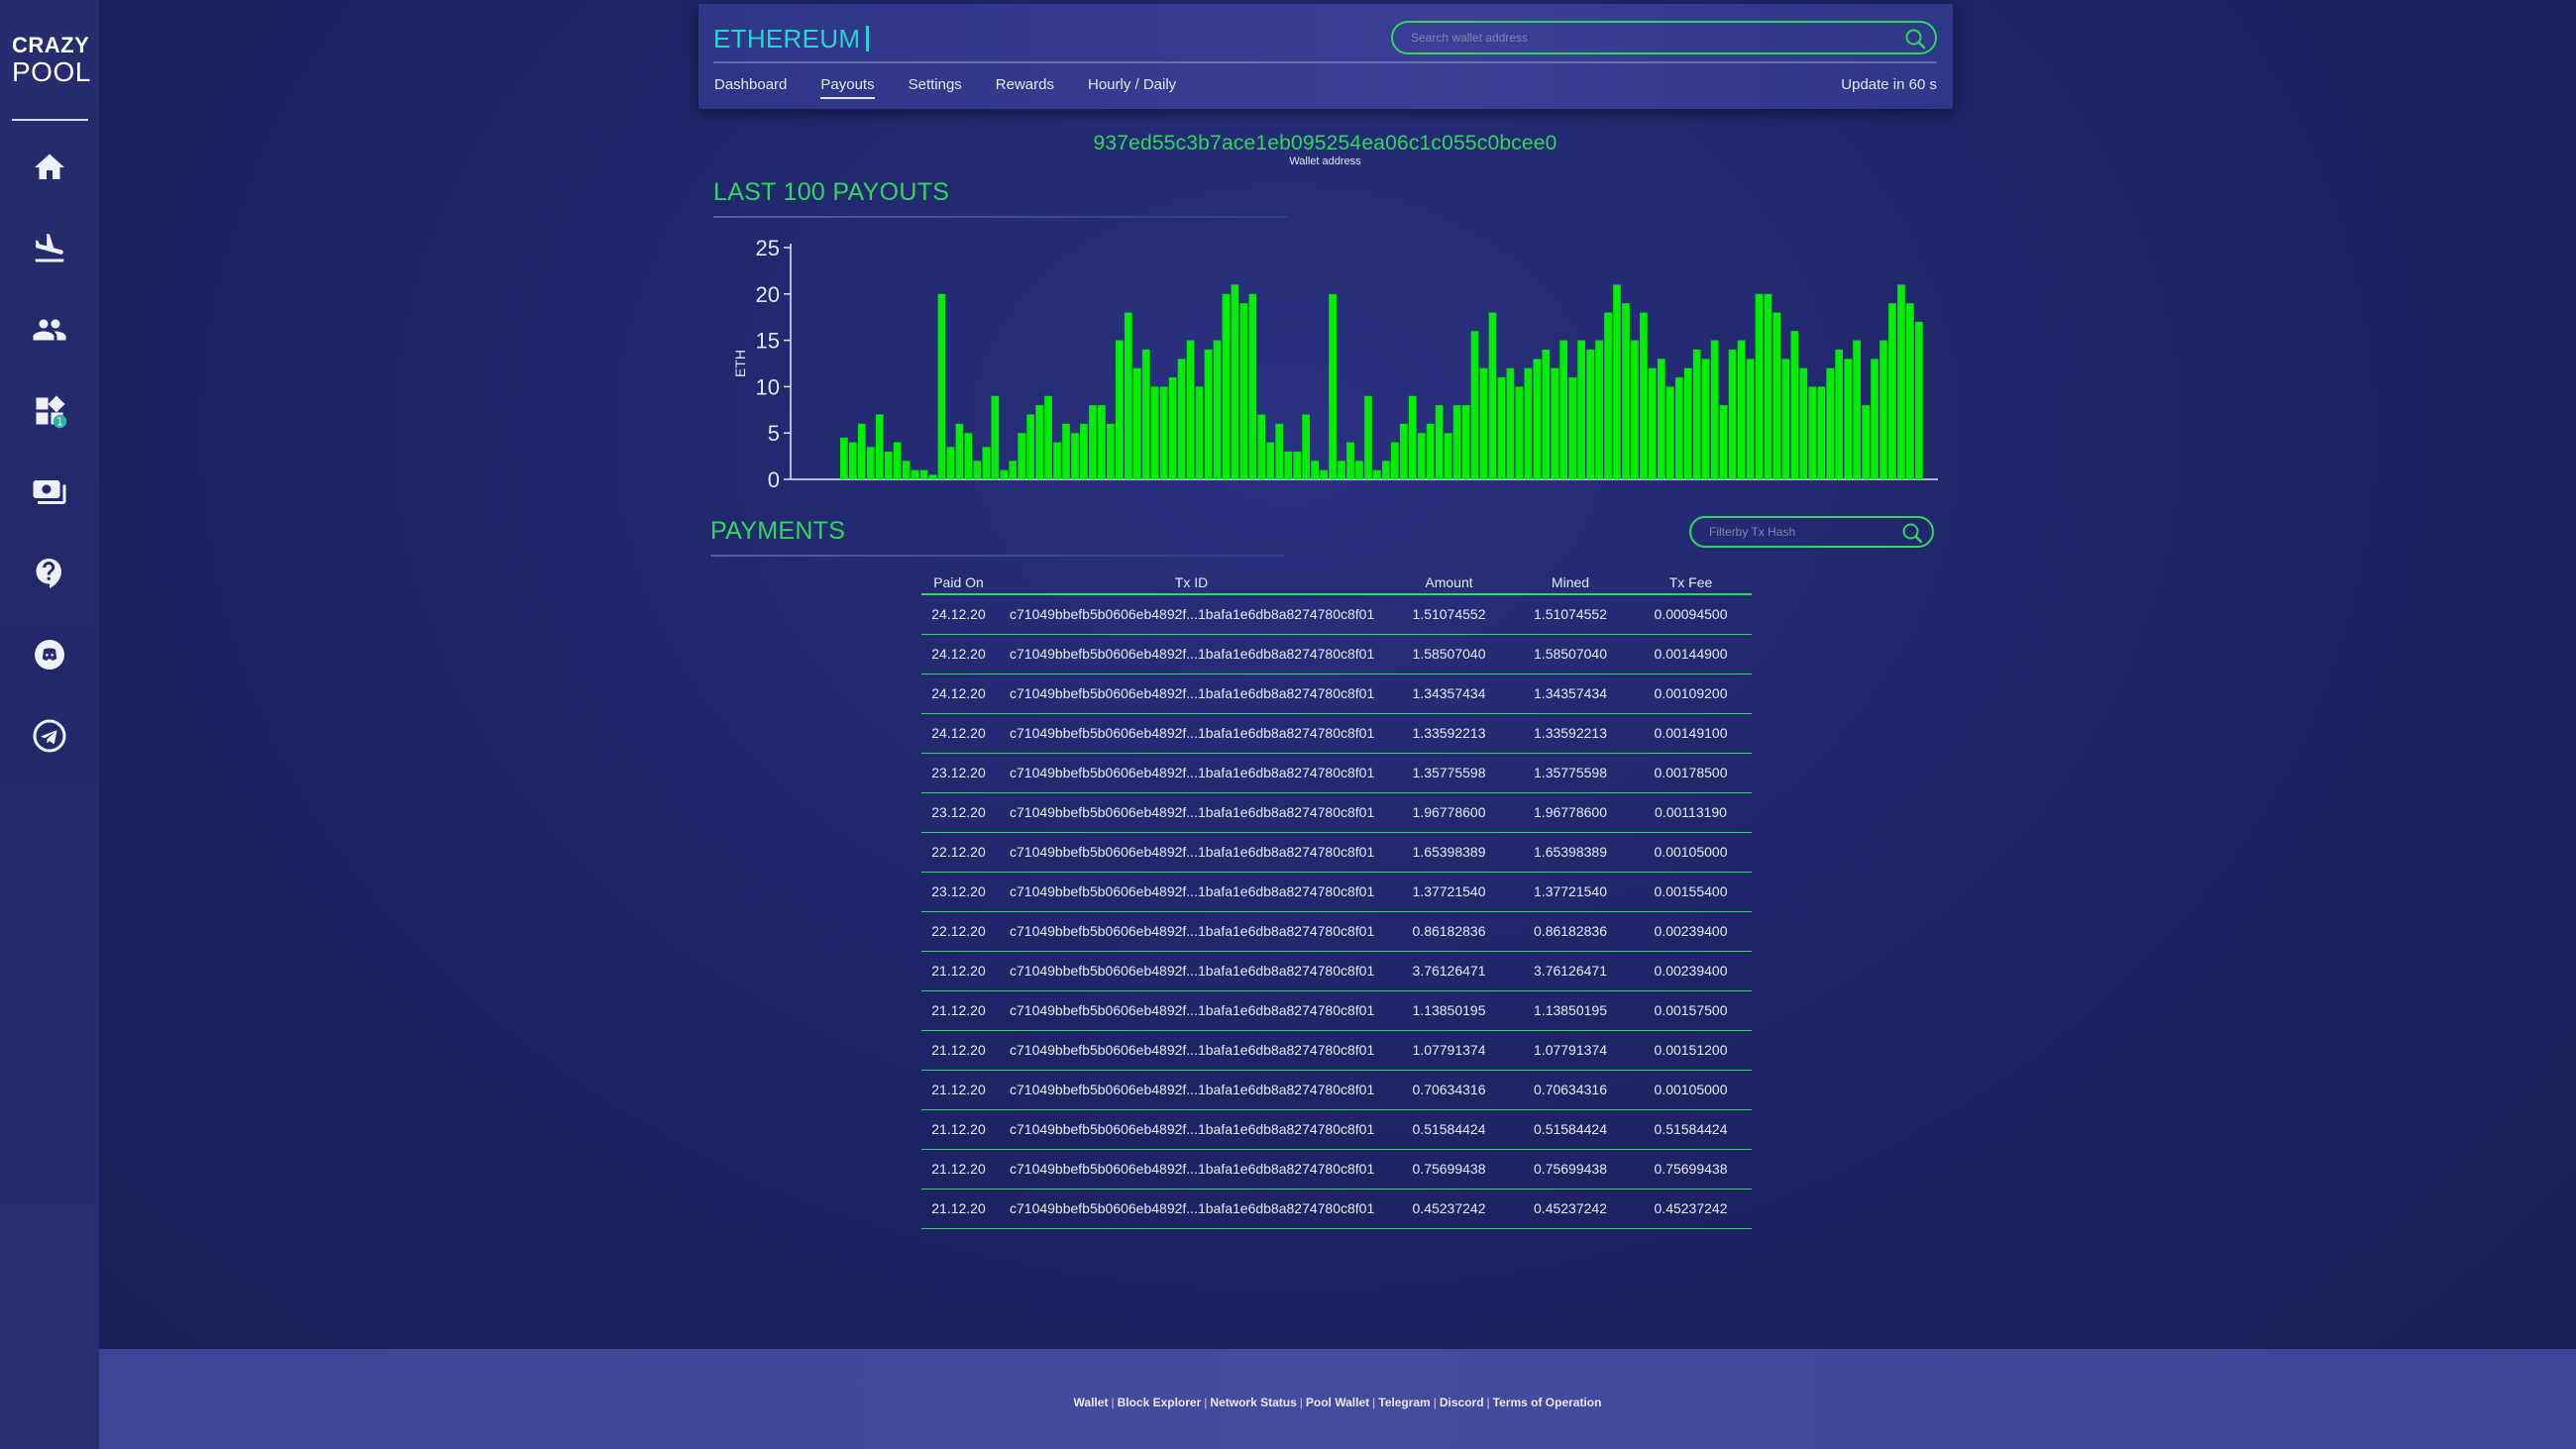 The width and height of the screenshot is (2576, 1449). I want to click on airplane-landing-icon, so click(49, 248).